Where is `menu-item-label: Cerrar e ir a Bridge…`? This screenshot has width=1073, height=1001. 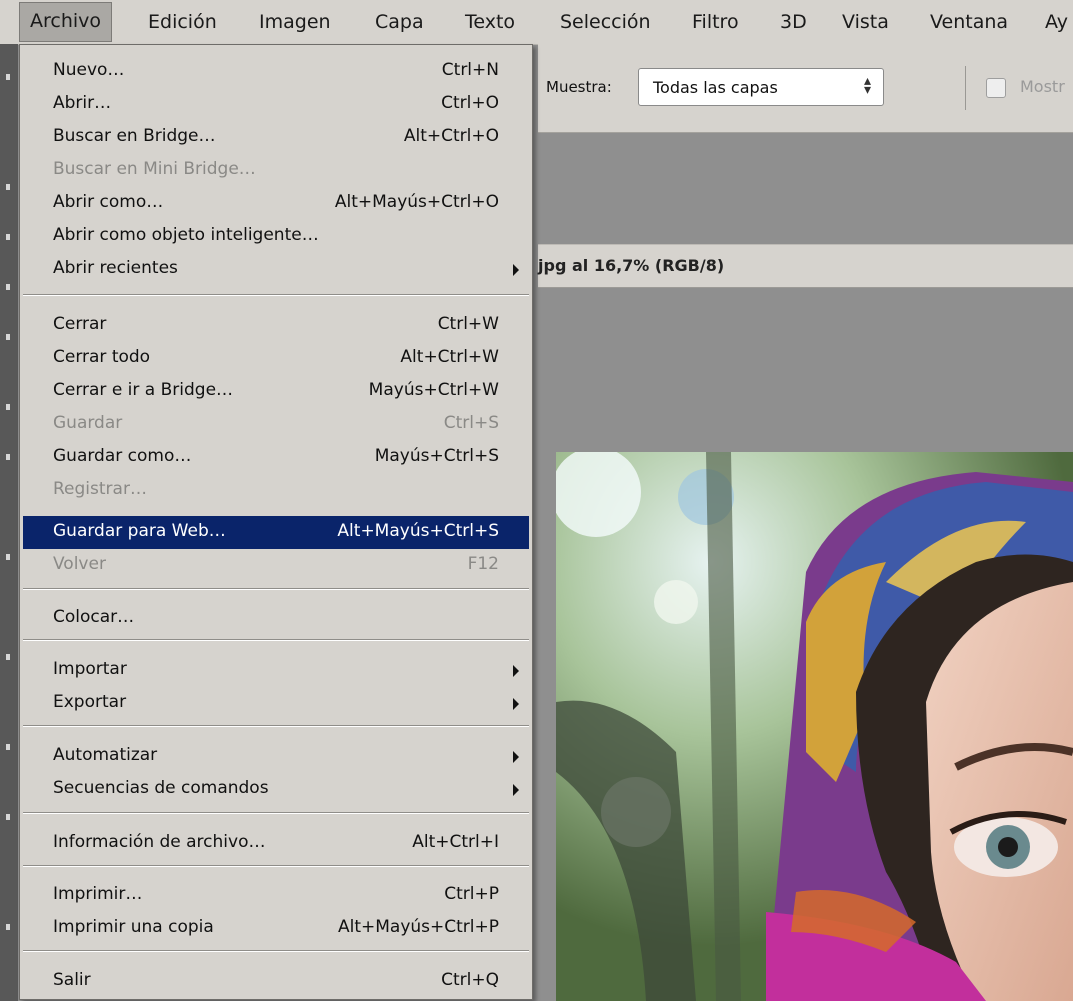 menu-item-label: Cerrar e ir a Bridge… is located at coordinates (143, 390).